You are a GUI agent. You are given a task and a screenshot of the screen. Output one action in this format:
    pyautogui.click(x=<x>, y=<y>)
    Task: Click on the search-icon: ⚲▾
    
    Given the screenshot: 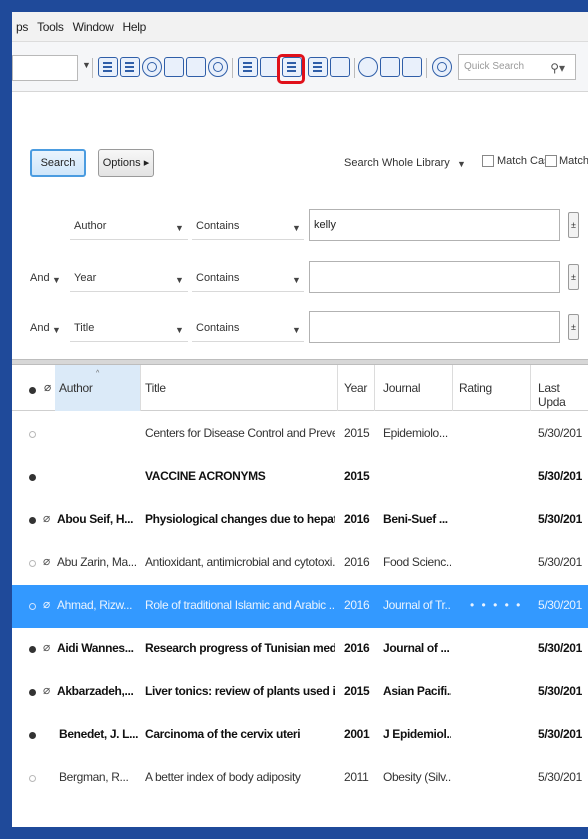 What is the action you would take?
    pyautogui.click(x=557, y=68)
    